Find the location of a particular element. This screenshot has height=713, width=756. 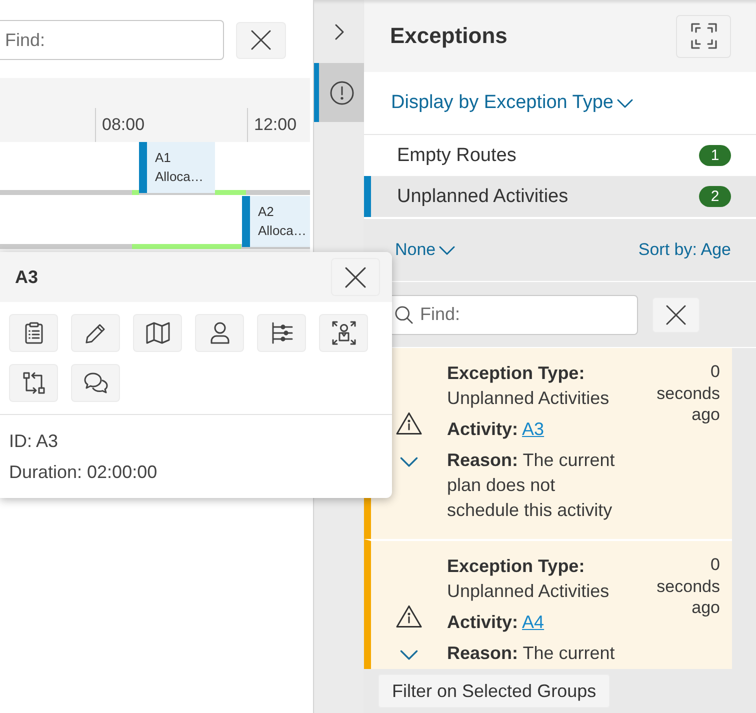

expand-button is located at coordinates (703, 36).